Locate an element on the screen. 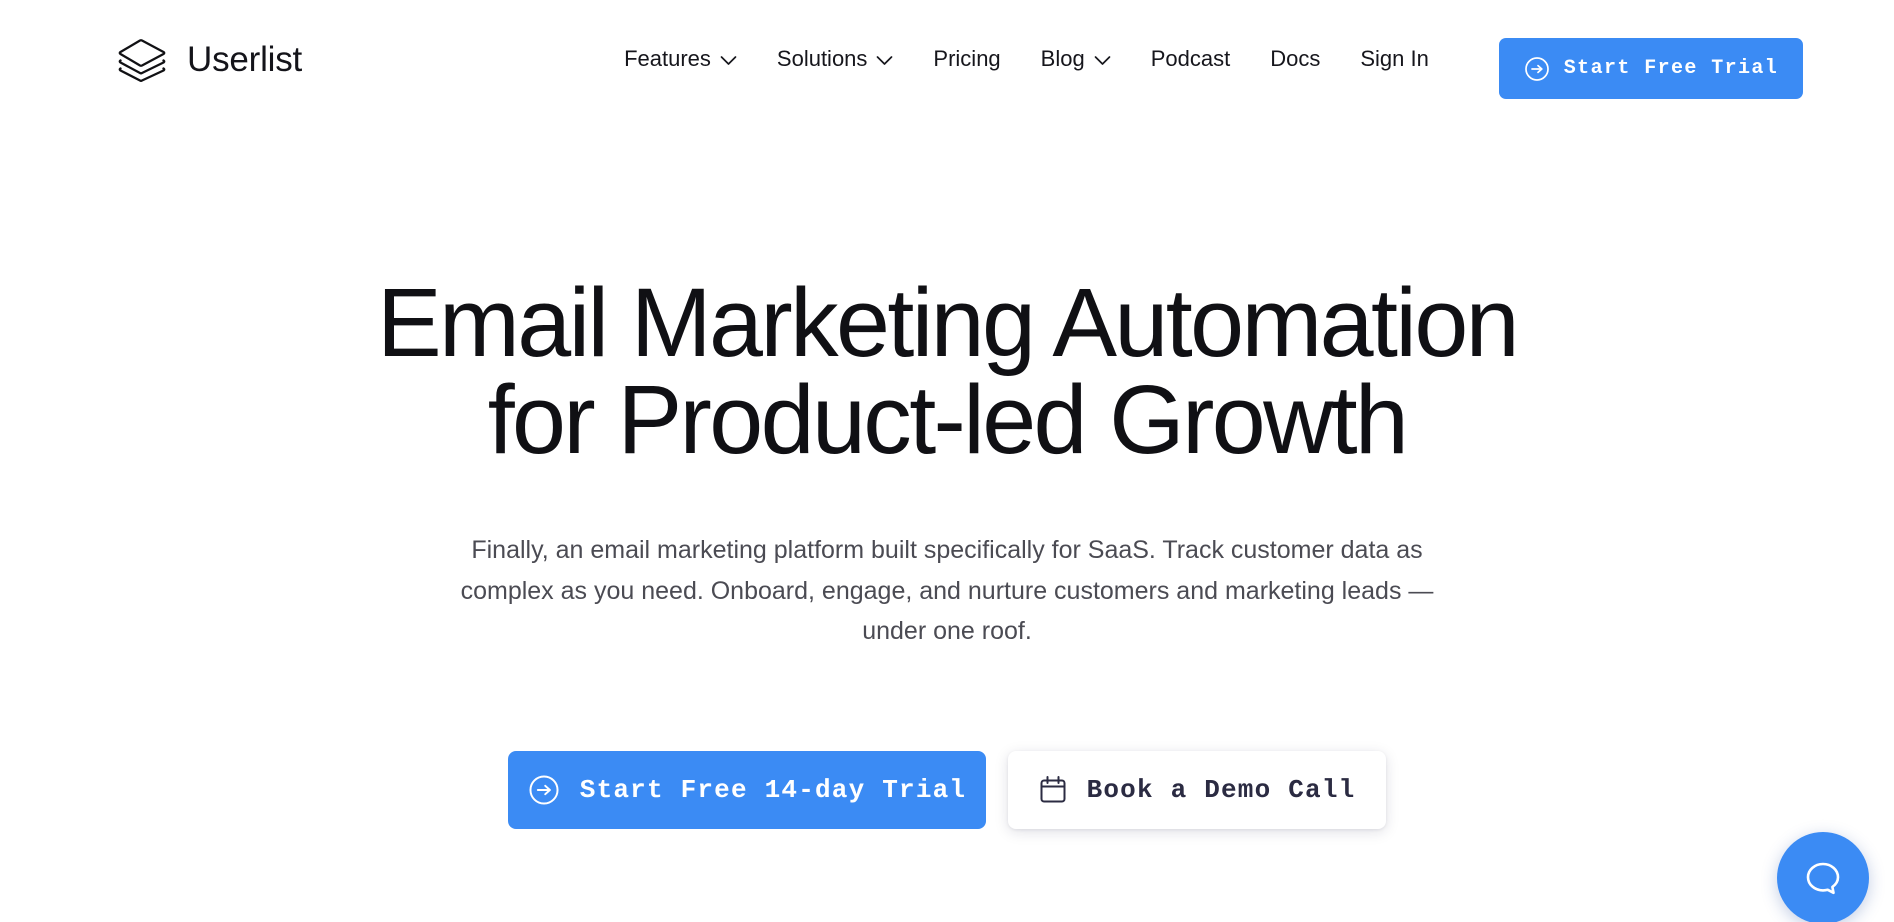  start-free-trial-header-button: Start Free Trial is located at coordinates (1651, 68).